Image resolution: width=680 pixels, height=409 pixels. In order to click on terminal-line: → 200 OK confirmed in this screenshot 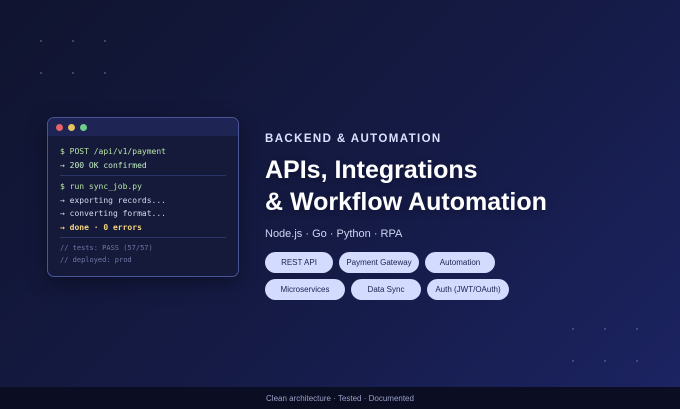, I will do `click(103, 165)`.